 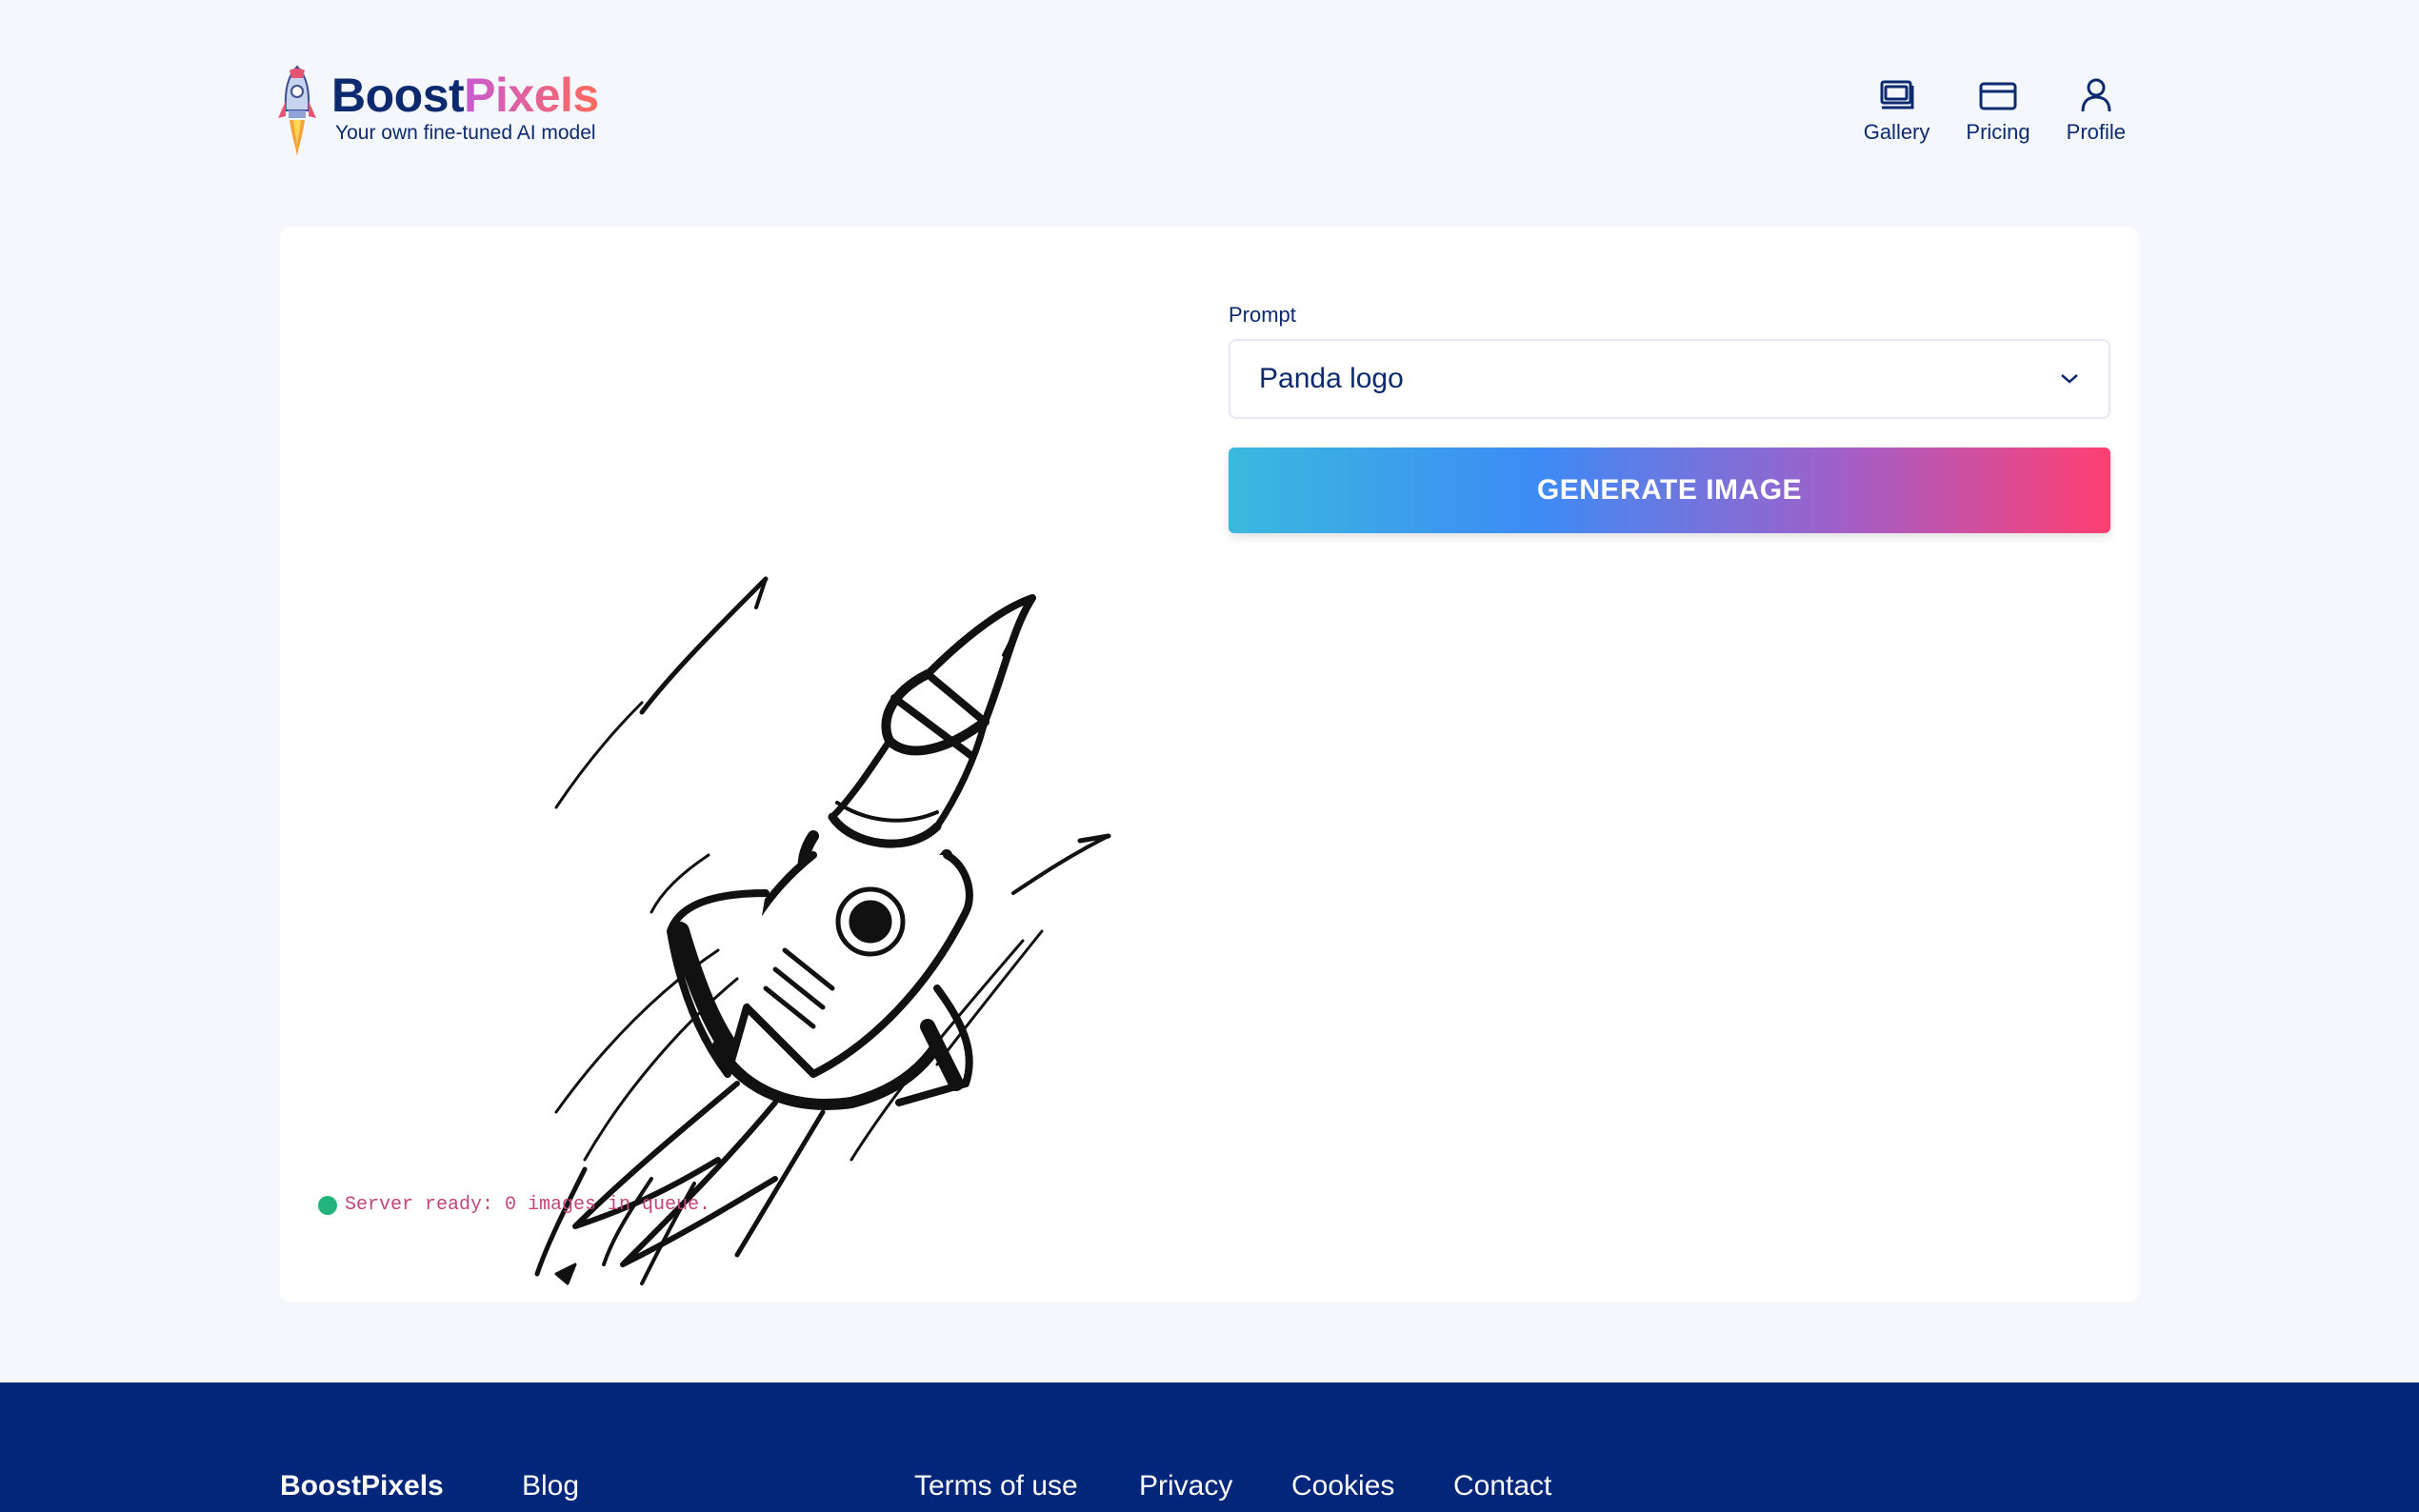 I want to click on prompt-select: Panda logo, so click(x=1669, y=379).